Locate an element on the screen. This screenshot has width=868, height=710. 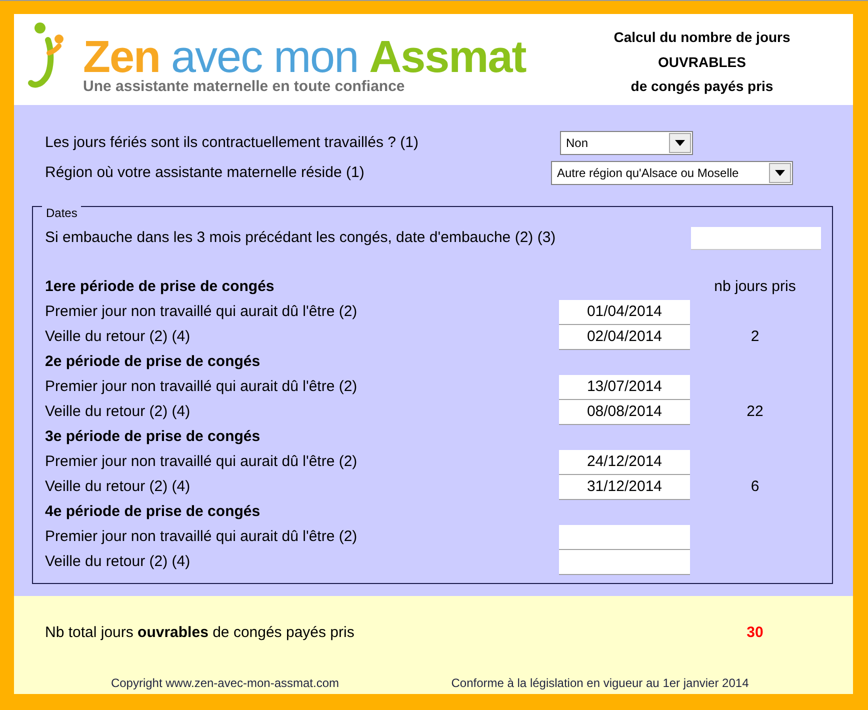
setting-label: Les jours fériés sont ils contractuellement travaillés ? (1) is located at coordinates (232, 142).